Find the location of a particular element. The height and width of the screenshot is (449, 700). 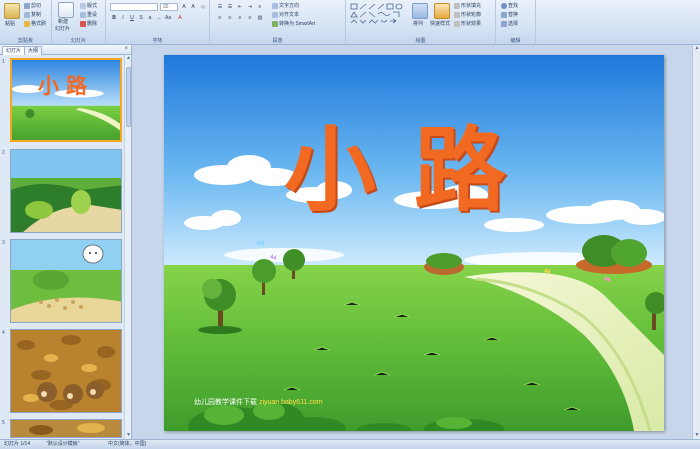

thumbnail-number: 2 is located at coordinates (3, 153).